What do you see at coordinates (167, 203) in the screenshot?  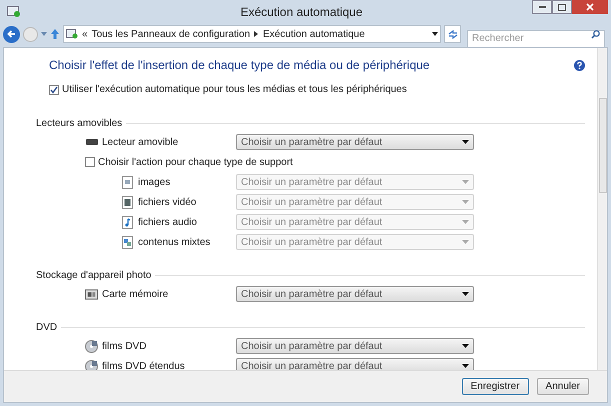 I see `media-type-label: fichiers vidéo` at bounding box center [167, 203].